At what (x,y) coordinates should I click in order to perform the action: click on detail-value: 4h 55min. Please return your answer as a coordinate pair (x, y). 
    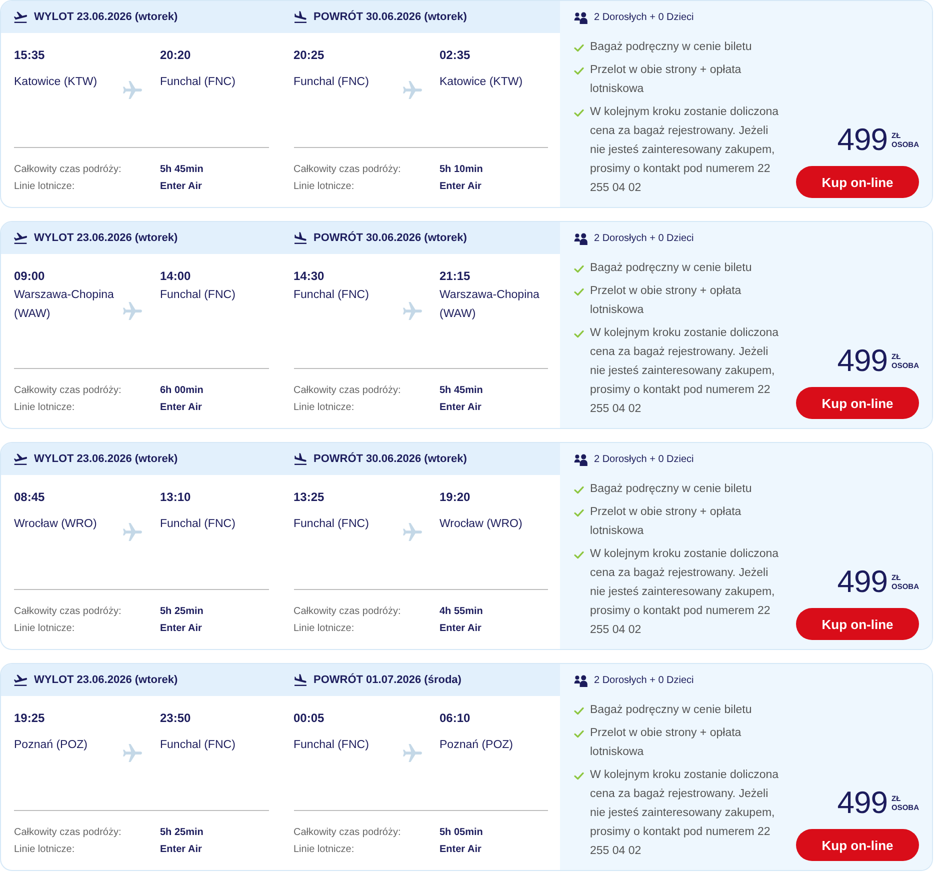
    Looking at the image, I should click on (461, 611).